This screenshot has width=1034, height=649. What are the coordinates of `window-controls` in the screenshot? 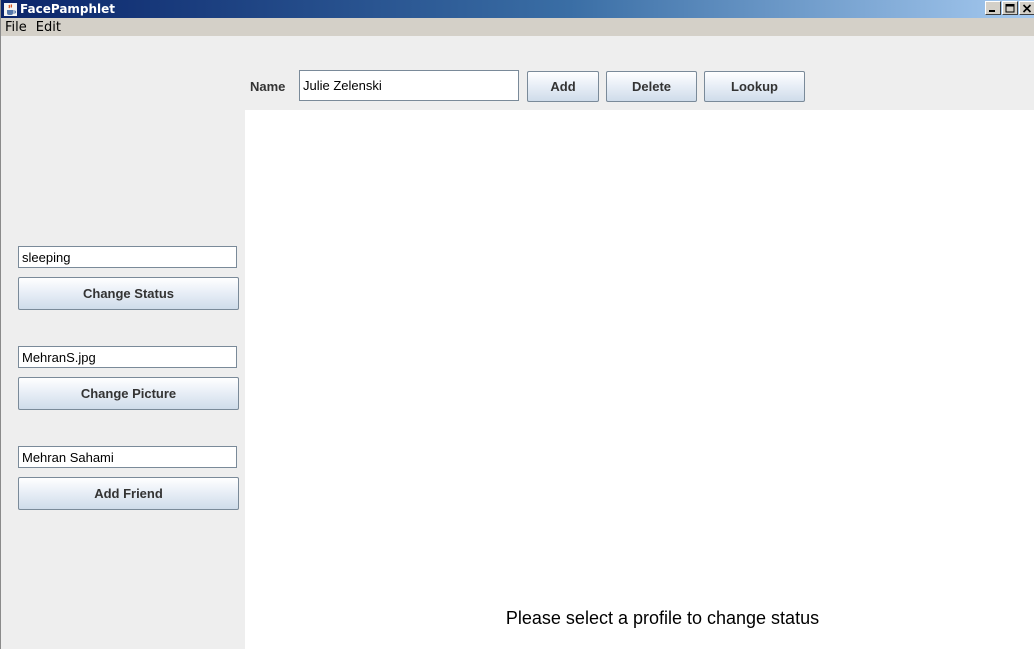 It's located at (1009, 8).